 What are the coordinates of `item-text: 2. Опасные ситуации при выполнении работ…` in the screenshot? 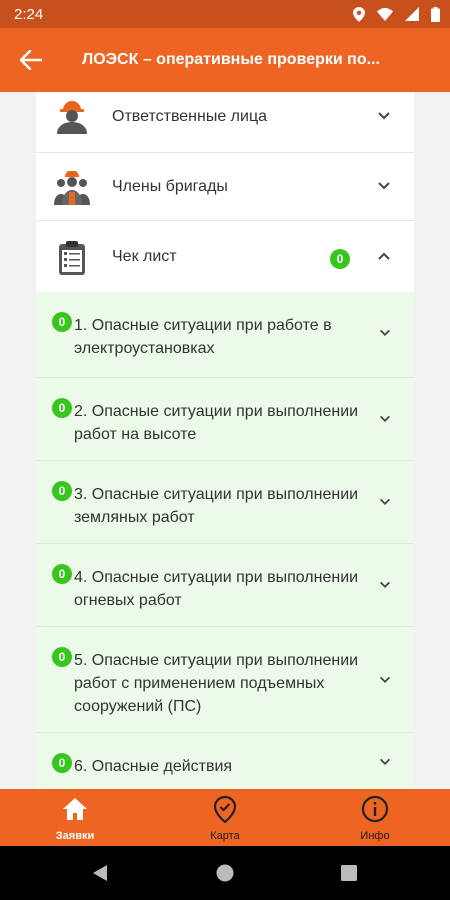 It's located at (216, 423).